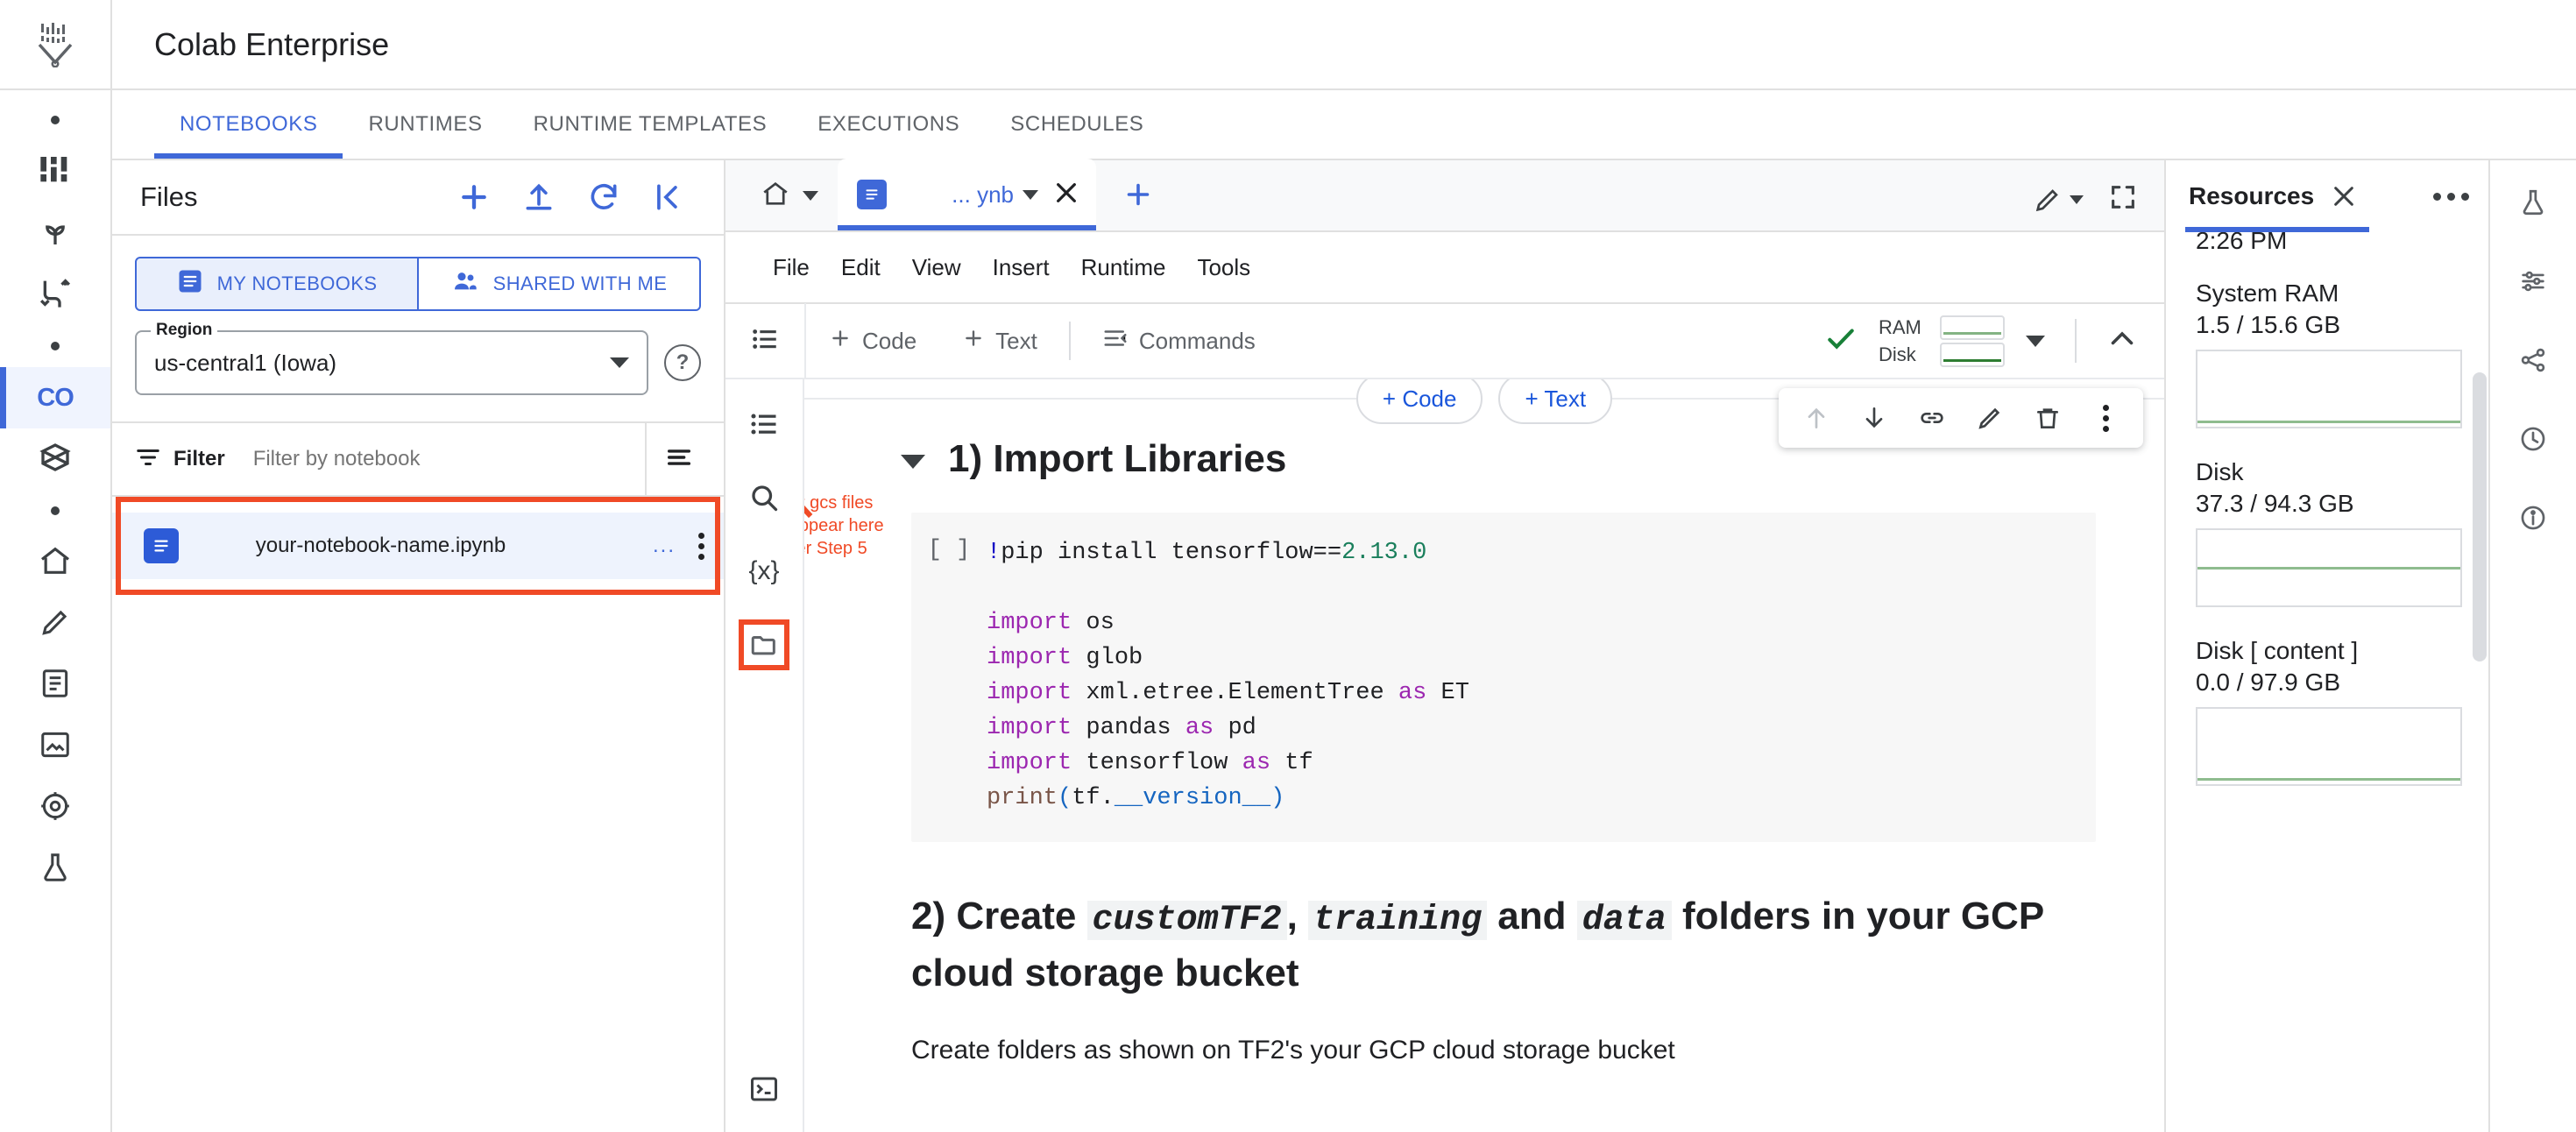 Image resolution: width=2576 pixels, height=1132 pixels. I want to click on tab-notebooks: NOTEBOOKS, so click(248, 124).